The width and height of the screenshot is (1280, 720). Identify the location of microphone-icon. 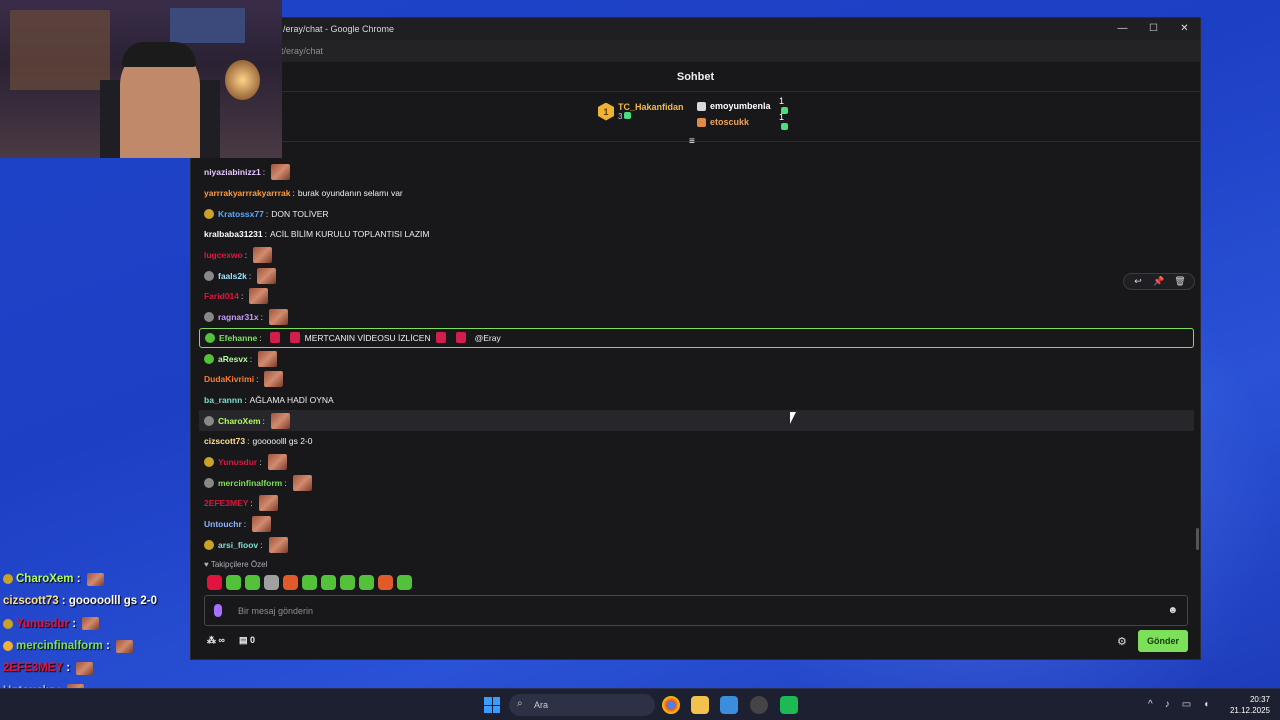
(218, 610).